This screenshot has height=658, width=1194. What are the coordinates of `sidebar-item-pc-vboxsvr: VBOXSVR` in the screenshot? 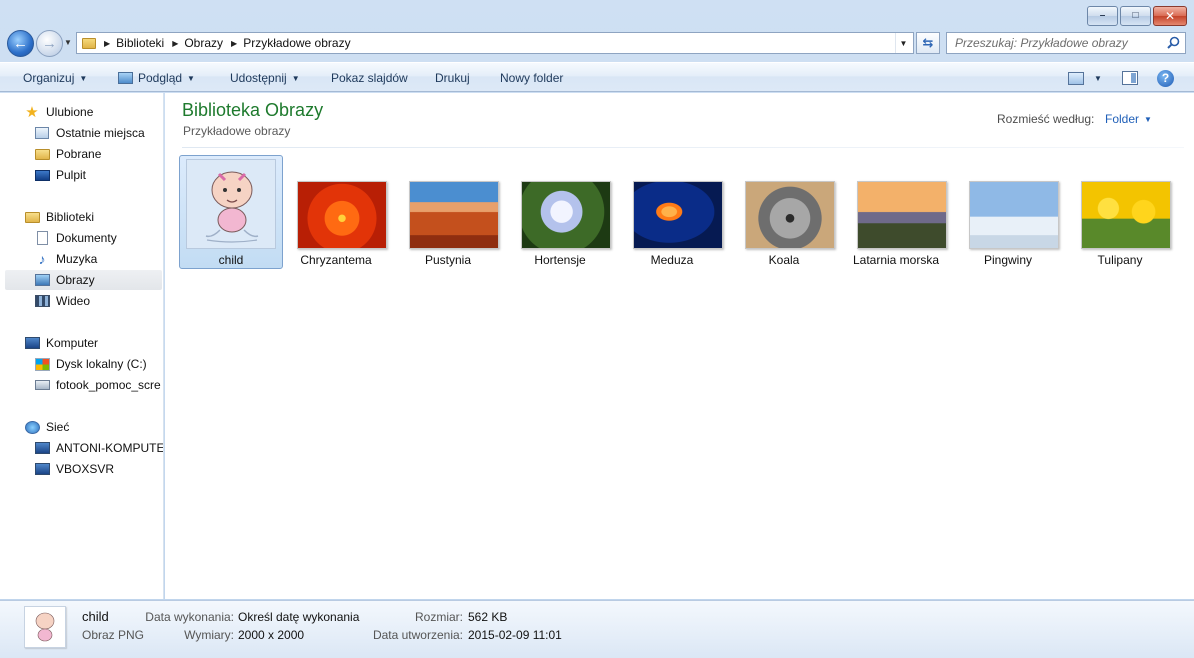 It's located at (74, 469).